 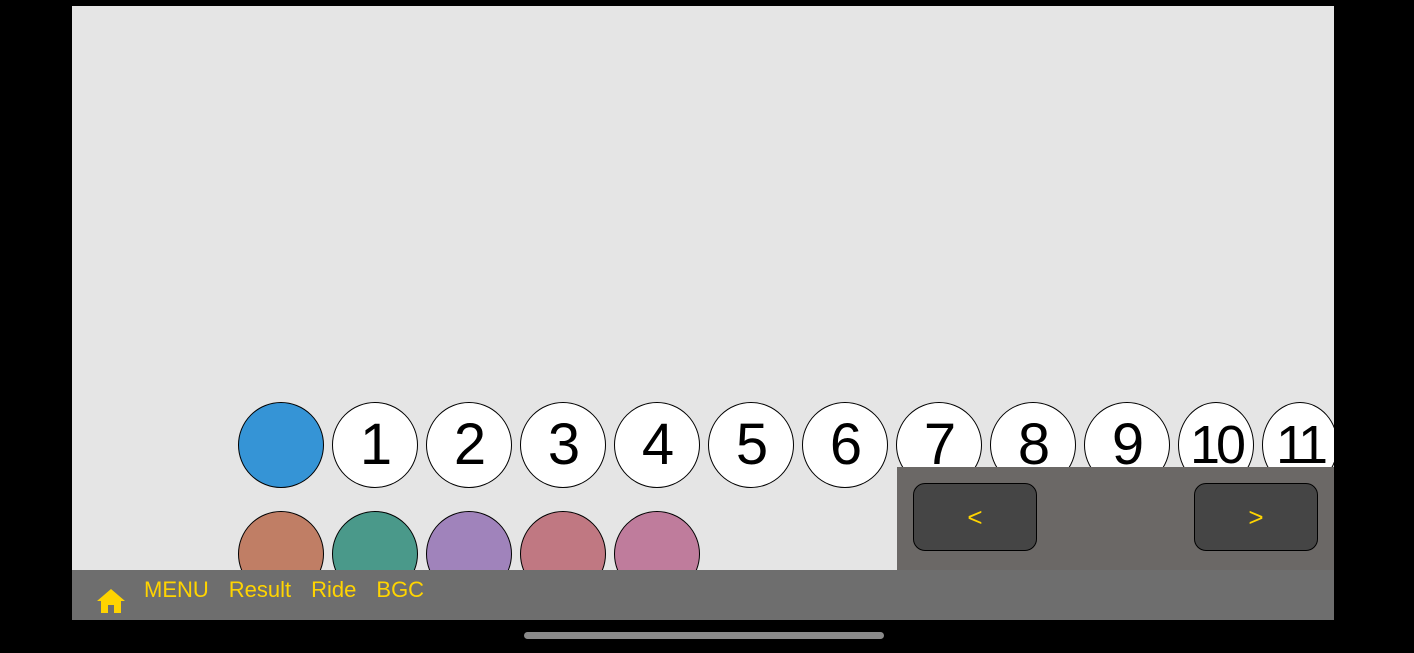 What do you see at coordinates (1256, 517) in the screenshot?
I see `next-button: >` at bounding box center [1256, 517].